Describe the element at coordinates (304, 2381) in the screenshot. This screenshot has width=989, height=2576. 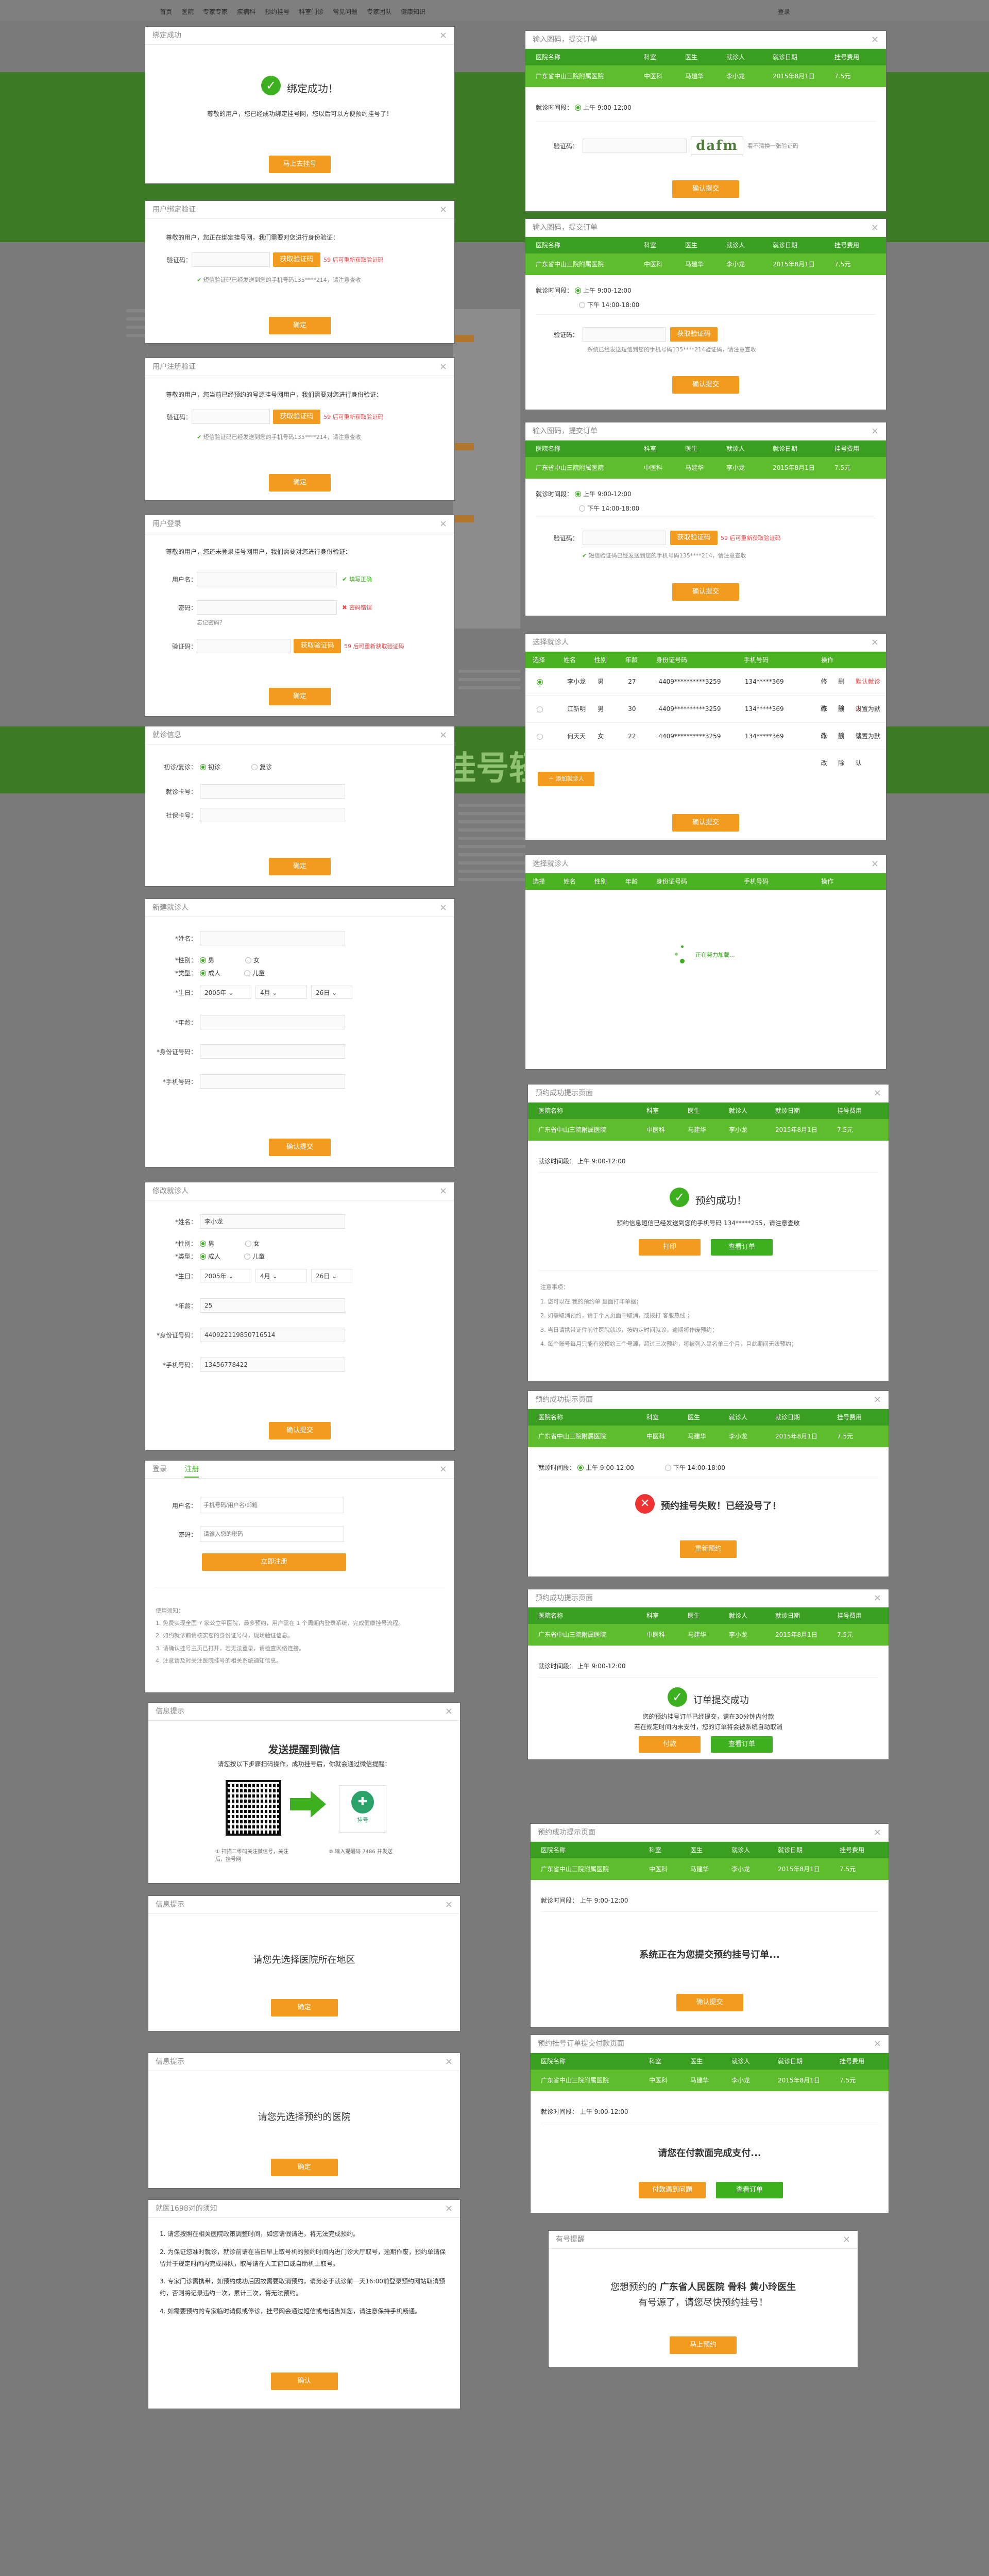
I see `confirm-button: 确认` at that location.